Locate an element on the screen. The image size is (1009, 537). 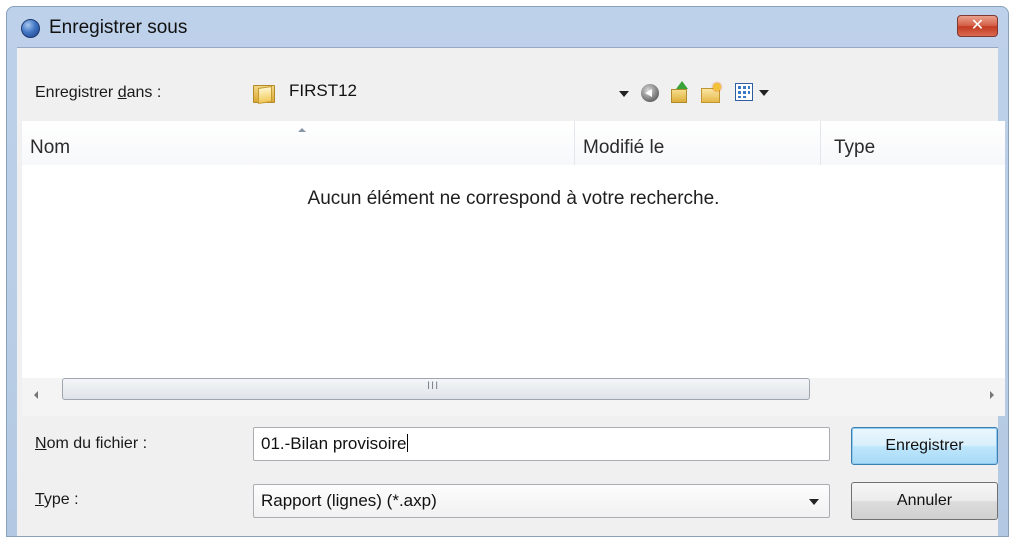
back-icon is located at coordinates (650, 93).